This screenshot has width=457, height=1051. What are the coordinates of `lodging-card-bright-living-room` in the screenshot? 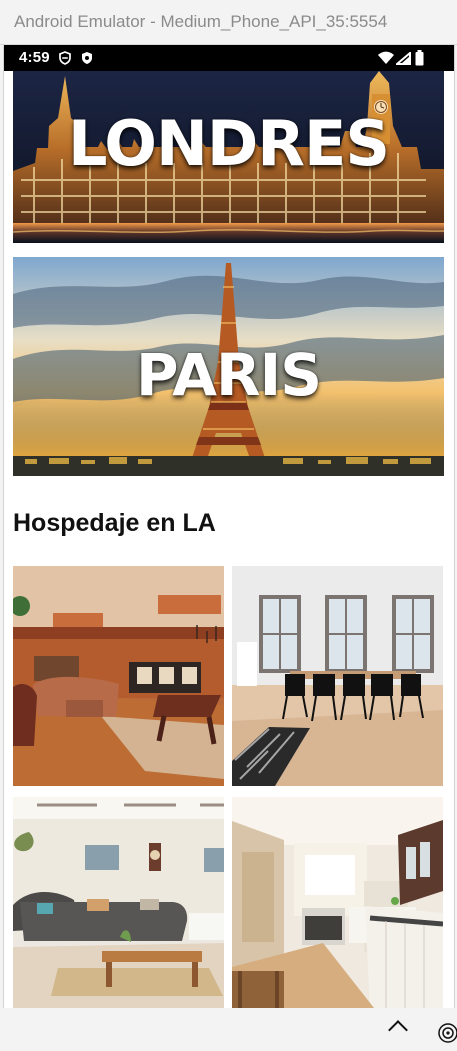 It's located at (118, 902).